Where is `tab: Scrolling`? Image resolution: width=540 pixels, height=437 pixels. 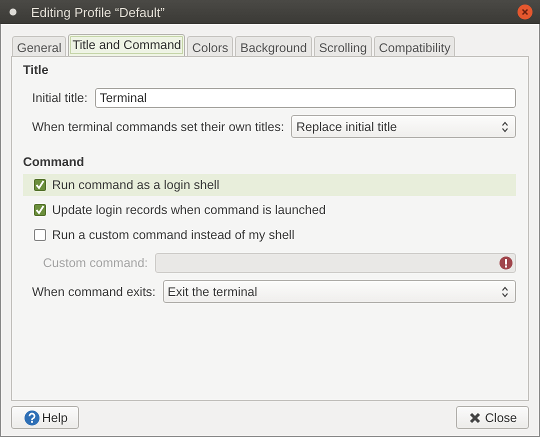
tab: Scrolling is located at coordinates (343, 46).